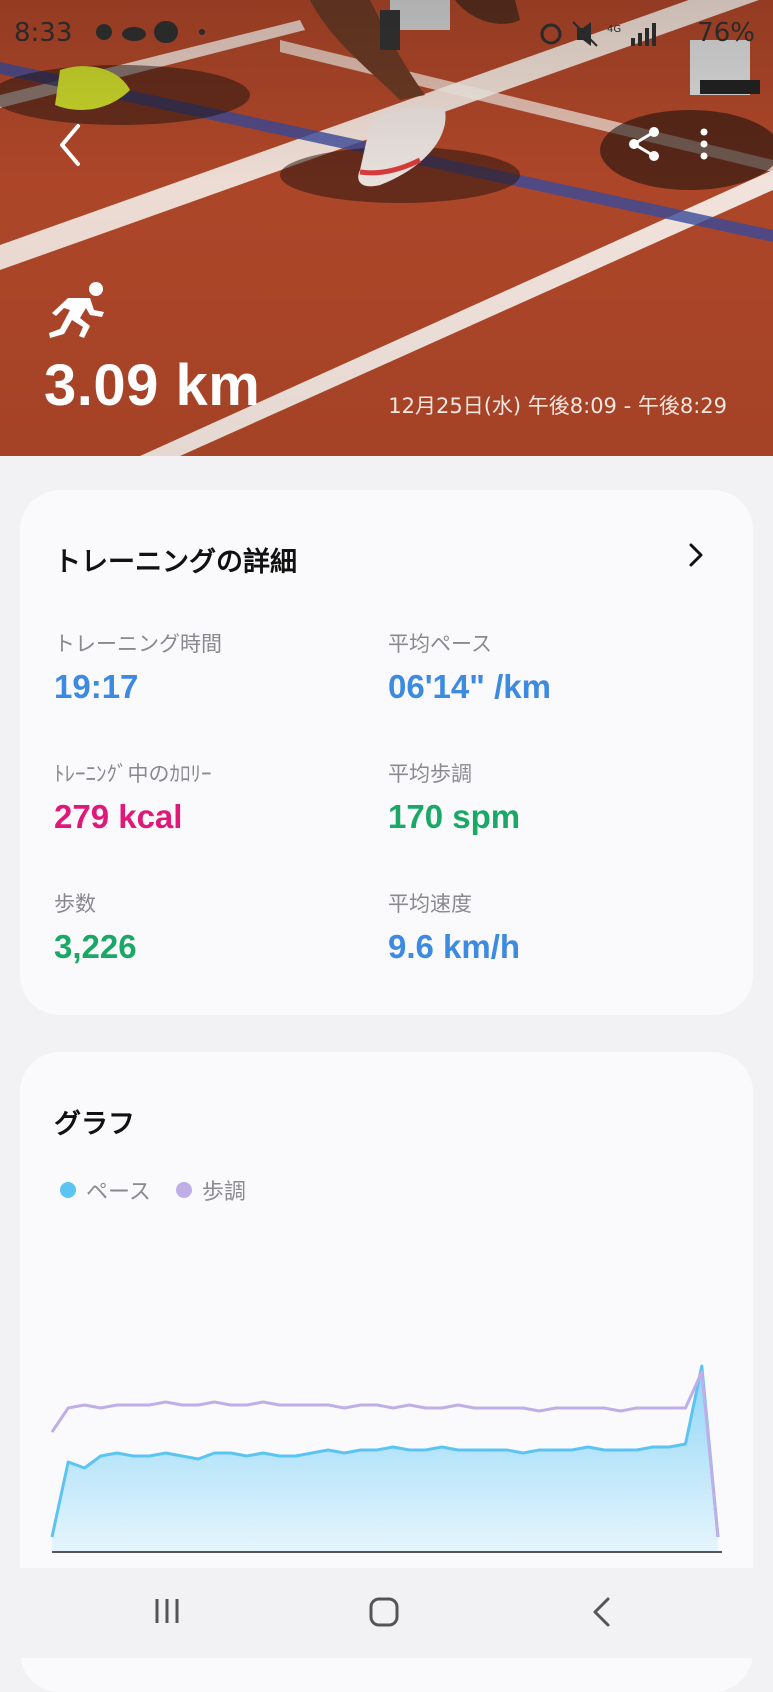 The height and width of the screenshot is (1692, 773). What do you see at coordinates (138, 667) in the screenshot?
I see `metric-training-time: トレーニング時間 19:17` at bounding box center [138, 667].